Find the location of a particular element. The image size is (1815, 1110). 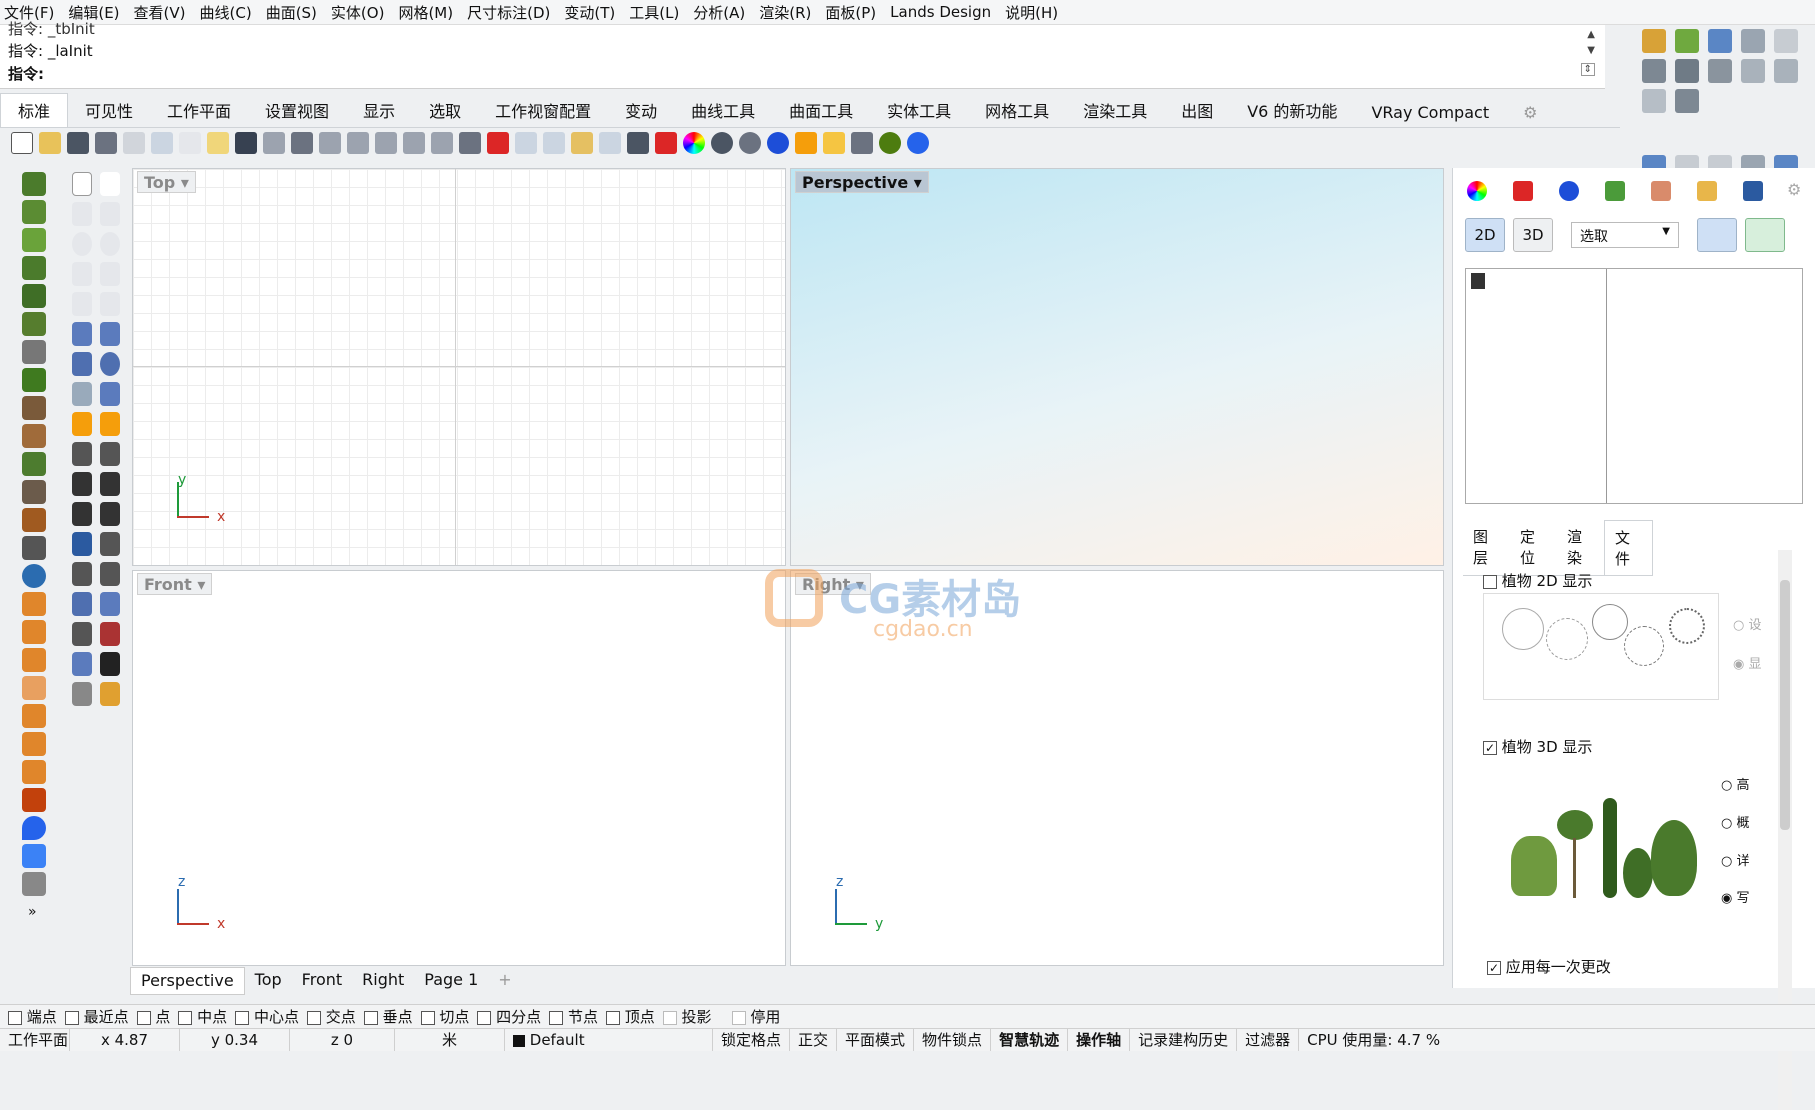

undo-view-icon is located at coordinates (442, 143).